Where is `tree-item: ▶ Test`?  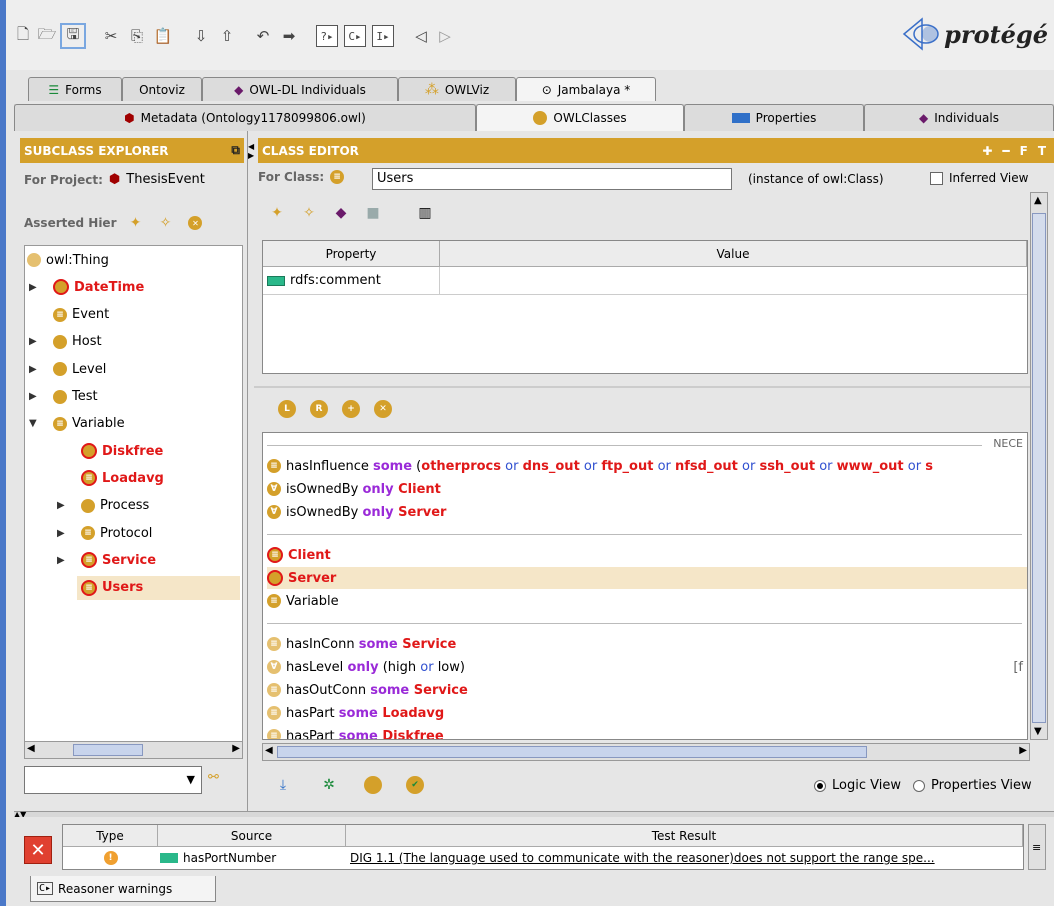 tree-item: ▶ Test is located at coordinates (63, 397).